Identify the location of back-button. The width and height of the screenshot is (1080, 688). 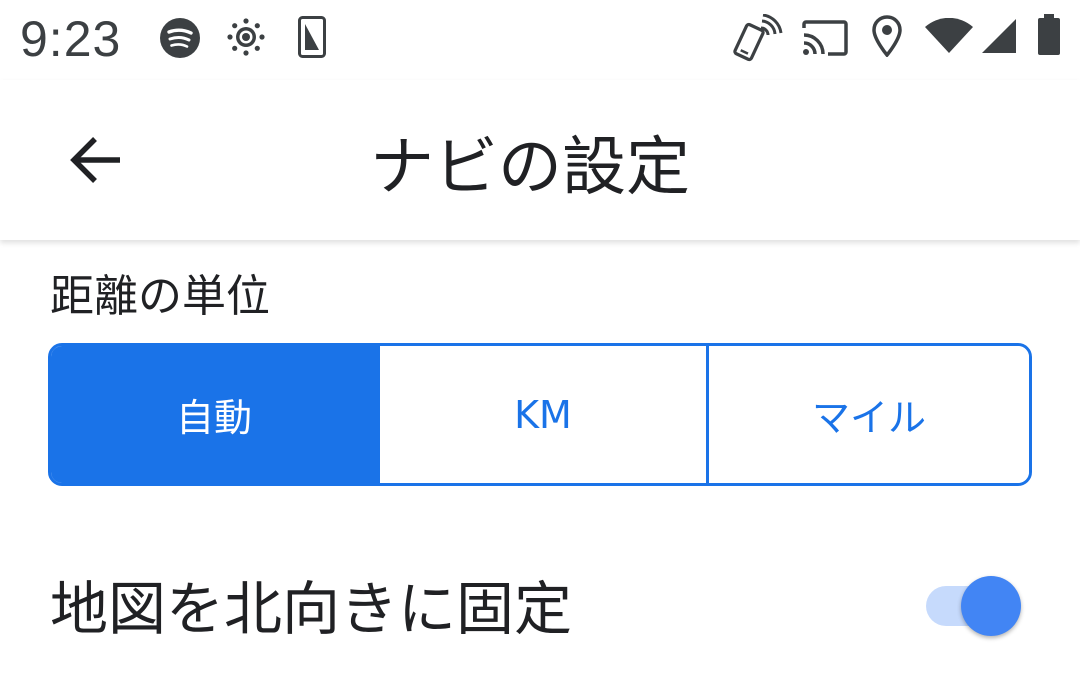
(96, 160).